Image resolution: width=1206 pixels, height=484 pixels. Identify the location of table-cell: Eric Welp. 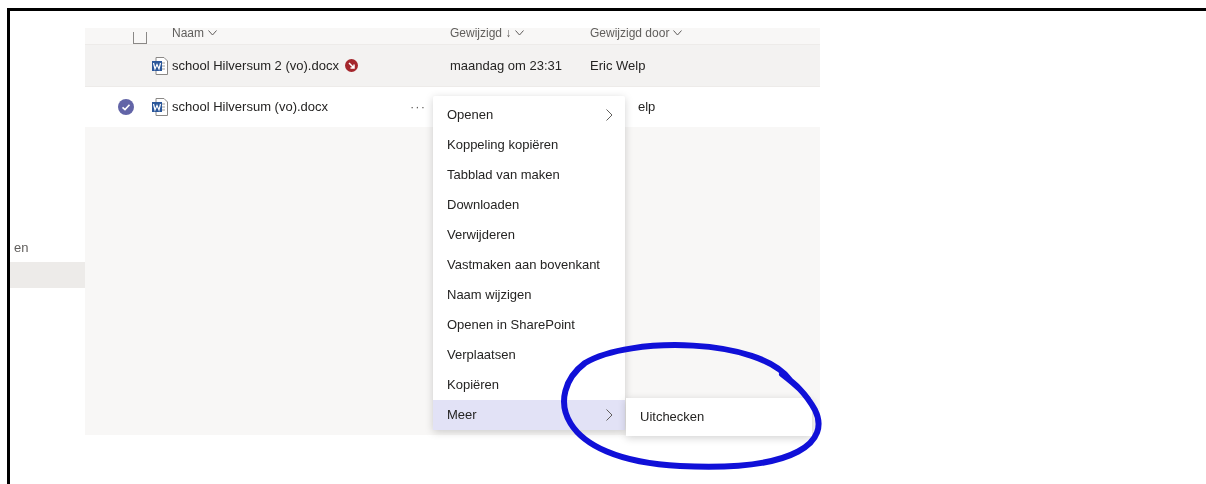
(618, 65).